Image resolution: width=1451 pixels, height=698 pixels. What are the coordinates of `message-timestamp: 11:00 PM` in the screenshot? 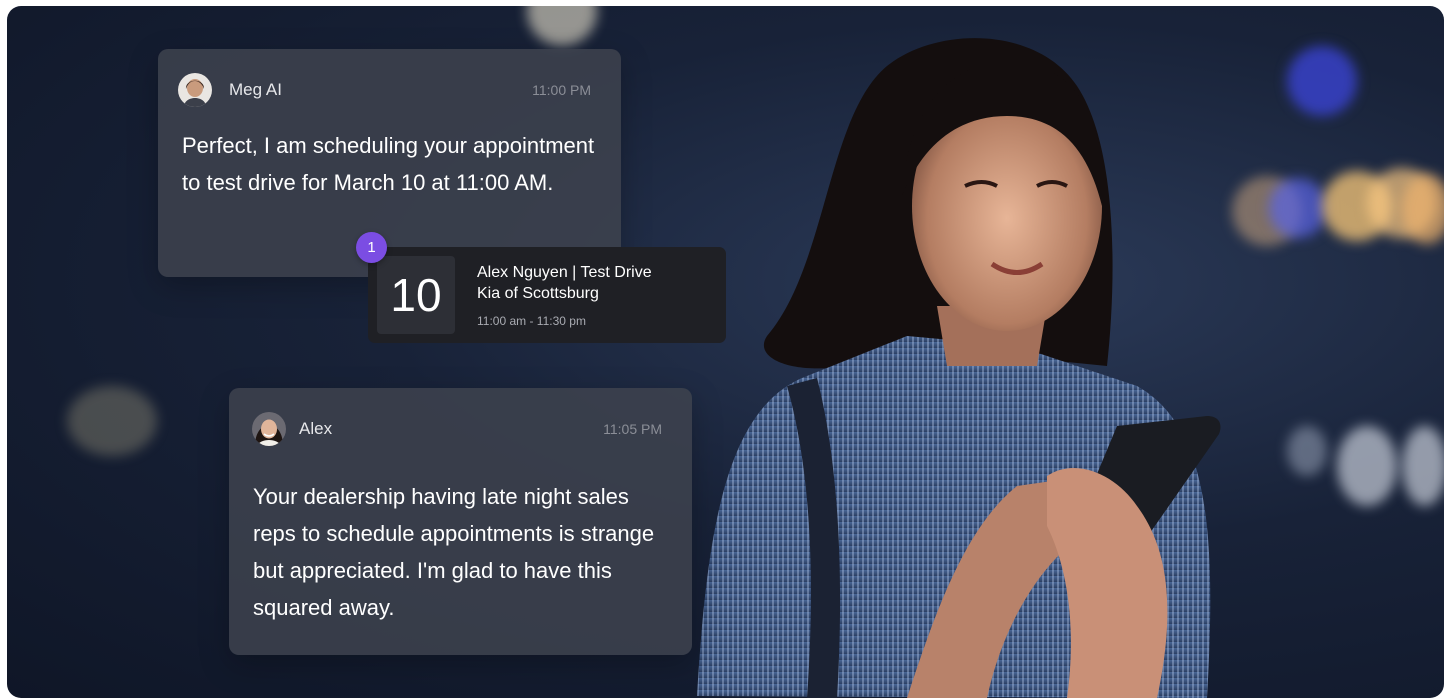 It's located at (561, 90).